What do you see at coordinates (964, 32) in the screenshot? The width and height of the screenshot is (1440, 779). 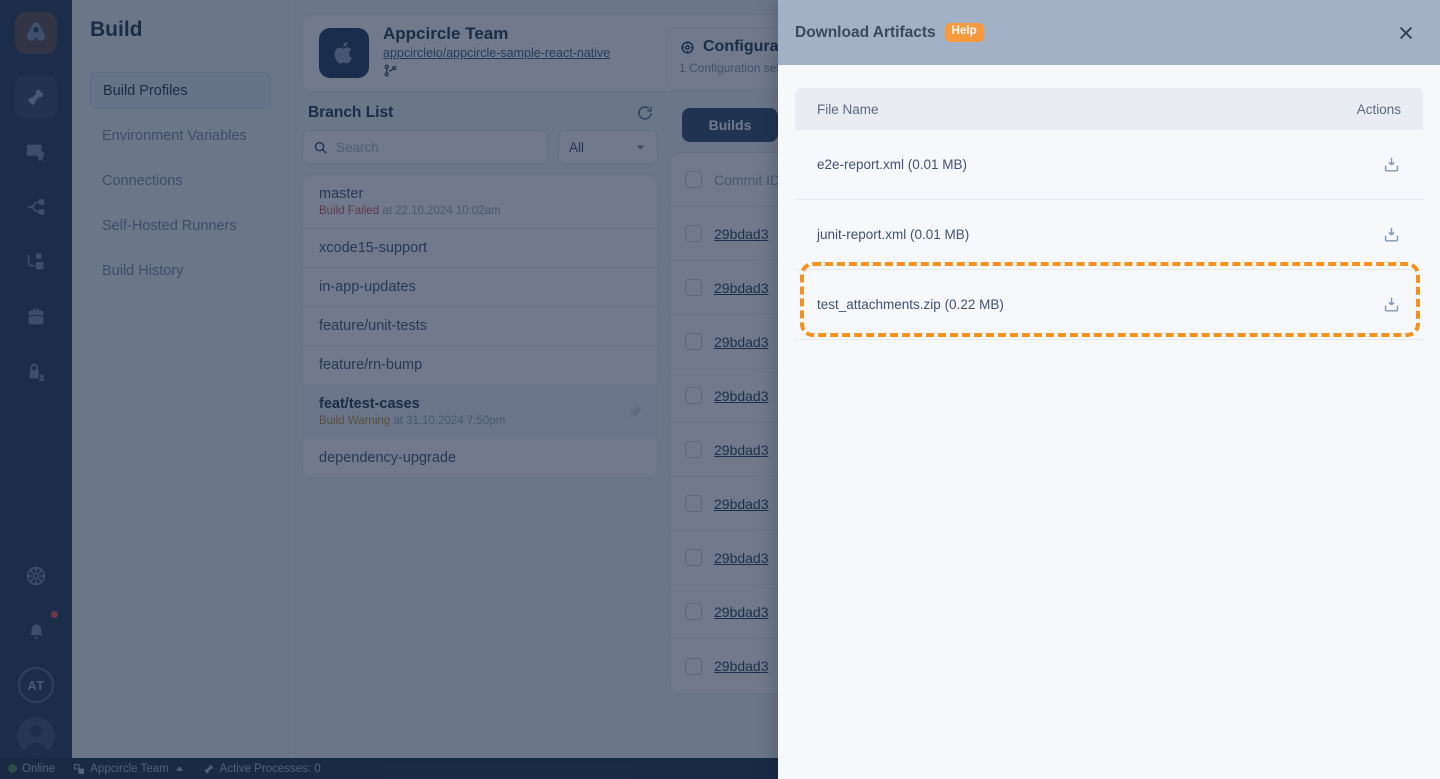 I see `help-badge: Help` at bounding box center [964, 32].